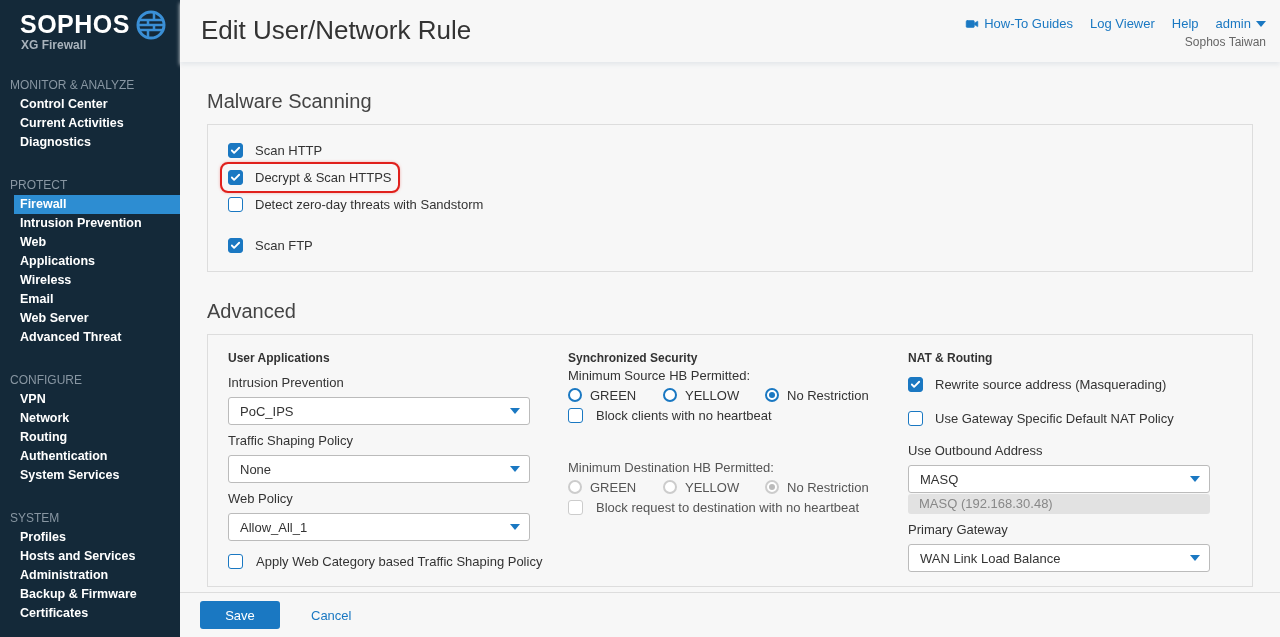 This screenshot has height=637, width=1280. I want to click on nav-item: Administration, so click(97, 575).